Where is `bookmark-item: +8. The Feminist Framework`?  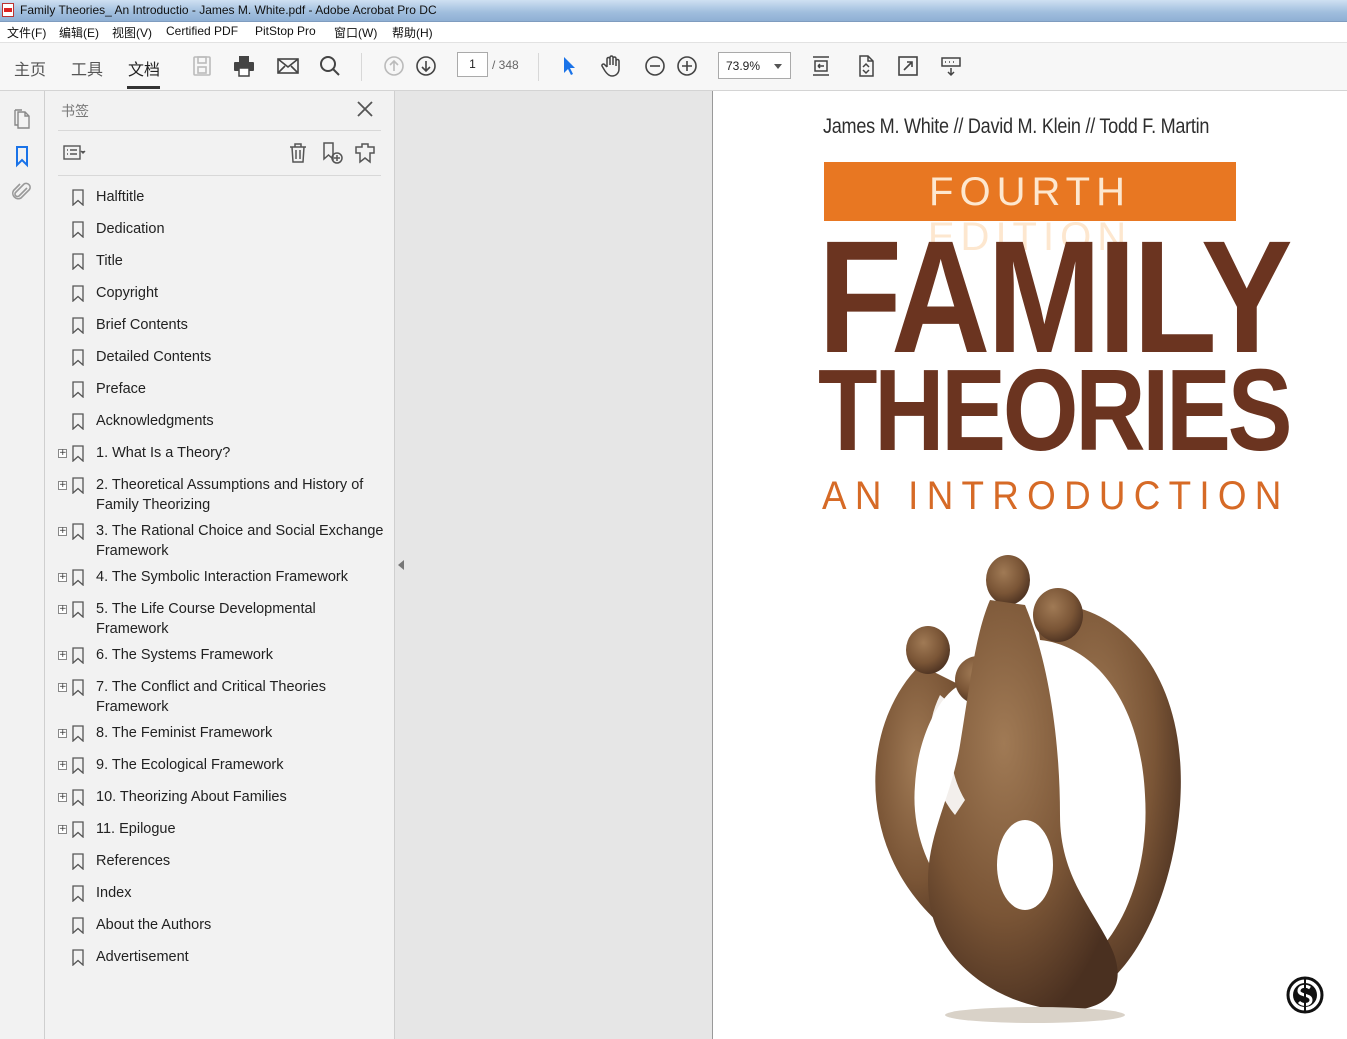
bookmark-item: +8. The Feminist Framework is located at coordinates (219, 733).